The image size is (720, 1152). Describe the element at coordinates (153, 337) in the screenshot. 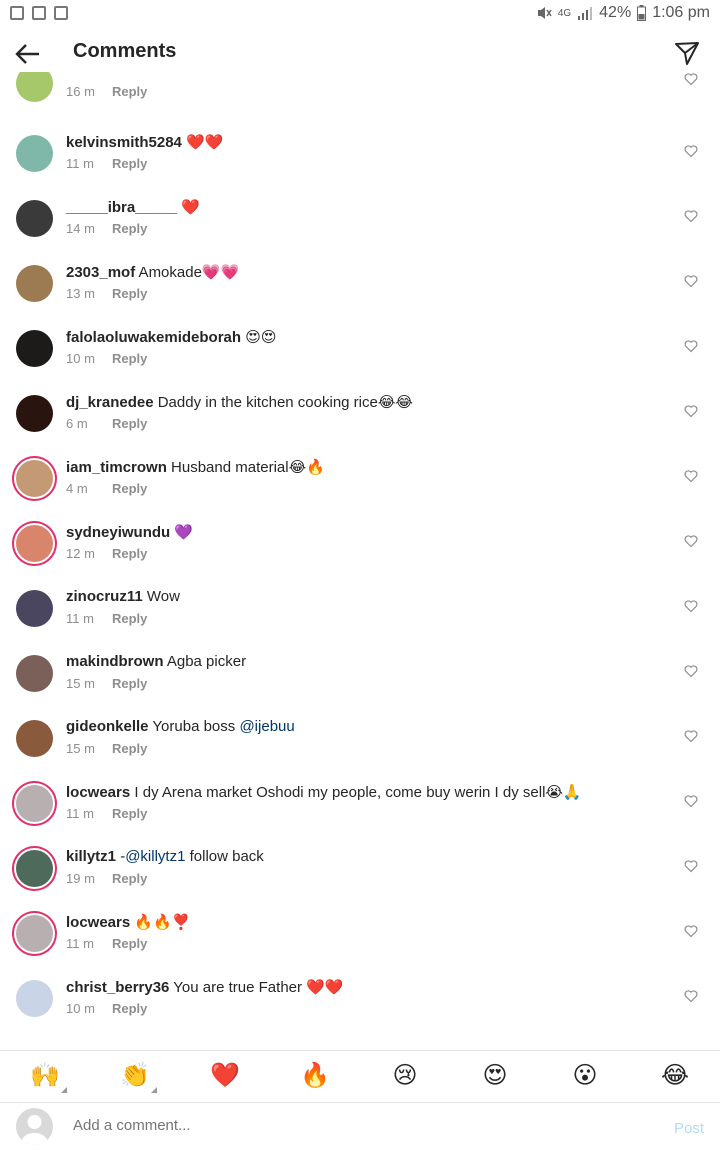

I see `comment-username: falolaoluwakemideborah` at that location.